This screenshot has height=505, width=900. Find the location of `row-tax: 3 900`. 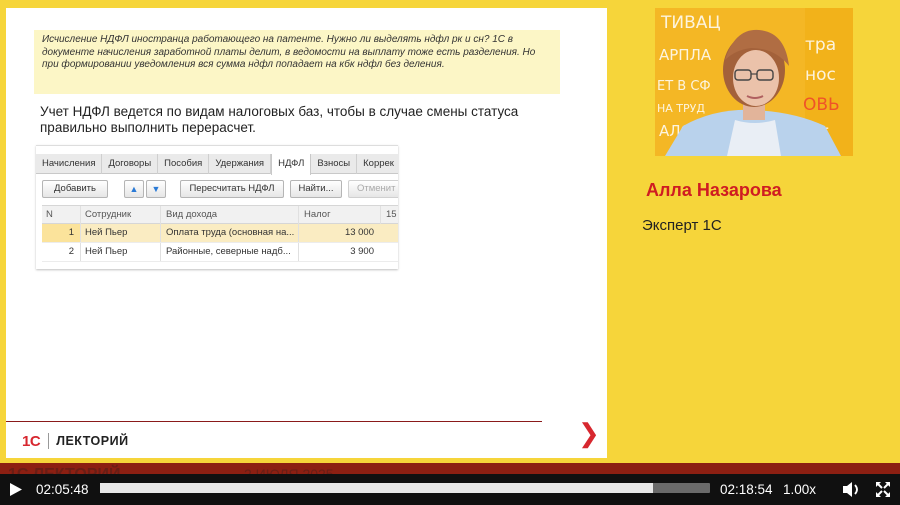

row-tax: 3 900 is located at coordinates (339, 252).